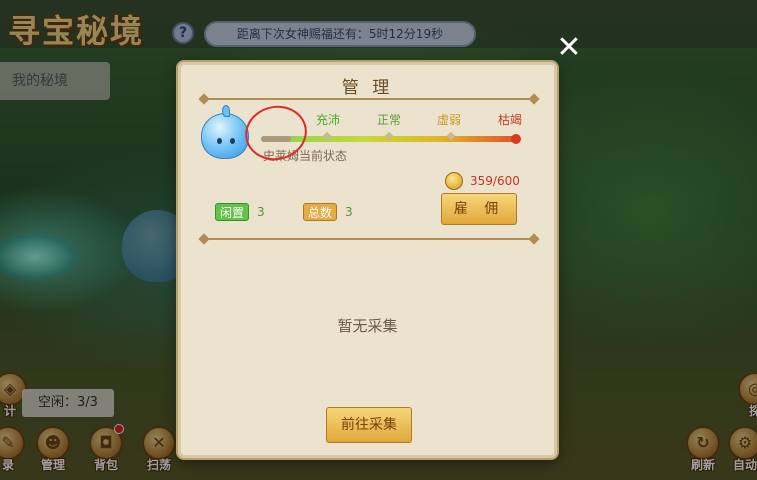 This screenshot has height=480, width=757. Describe the element at coordinates (369, 239) in the screenshot. I see `section-divider` at that location.